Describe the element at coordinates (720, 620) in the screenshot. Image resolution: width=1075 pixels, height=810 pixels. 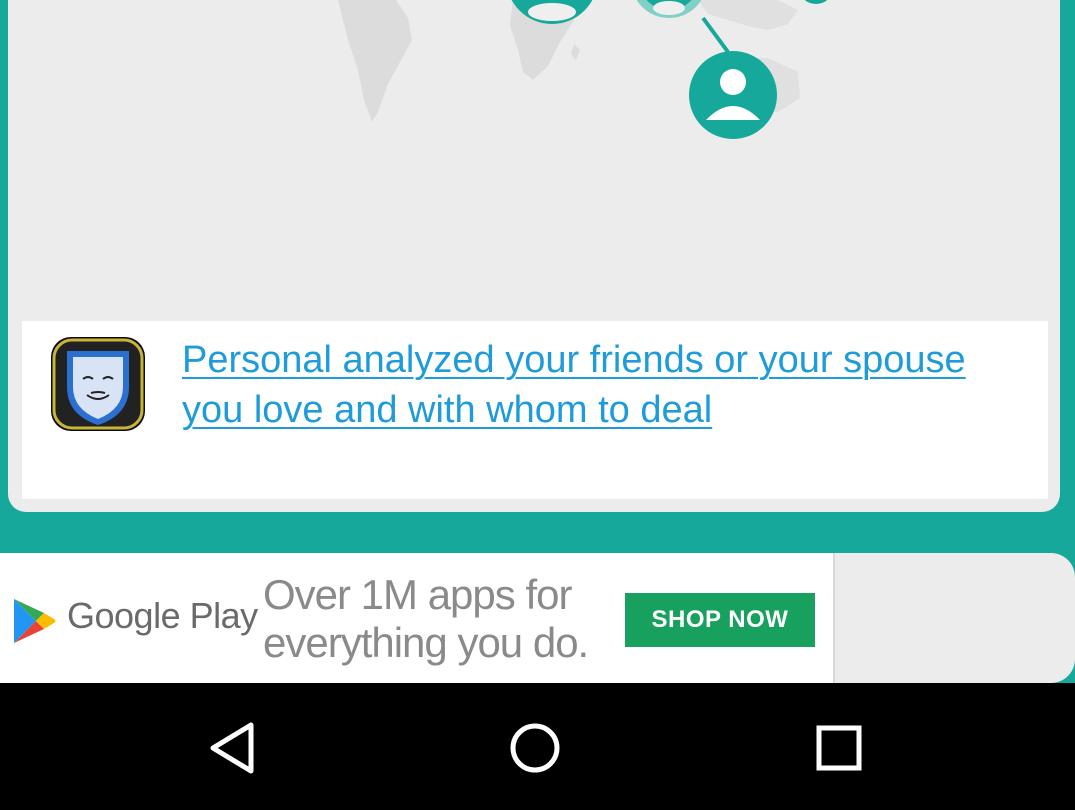
I see `shop-now-button: SHOP NOW` at that location.